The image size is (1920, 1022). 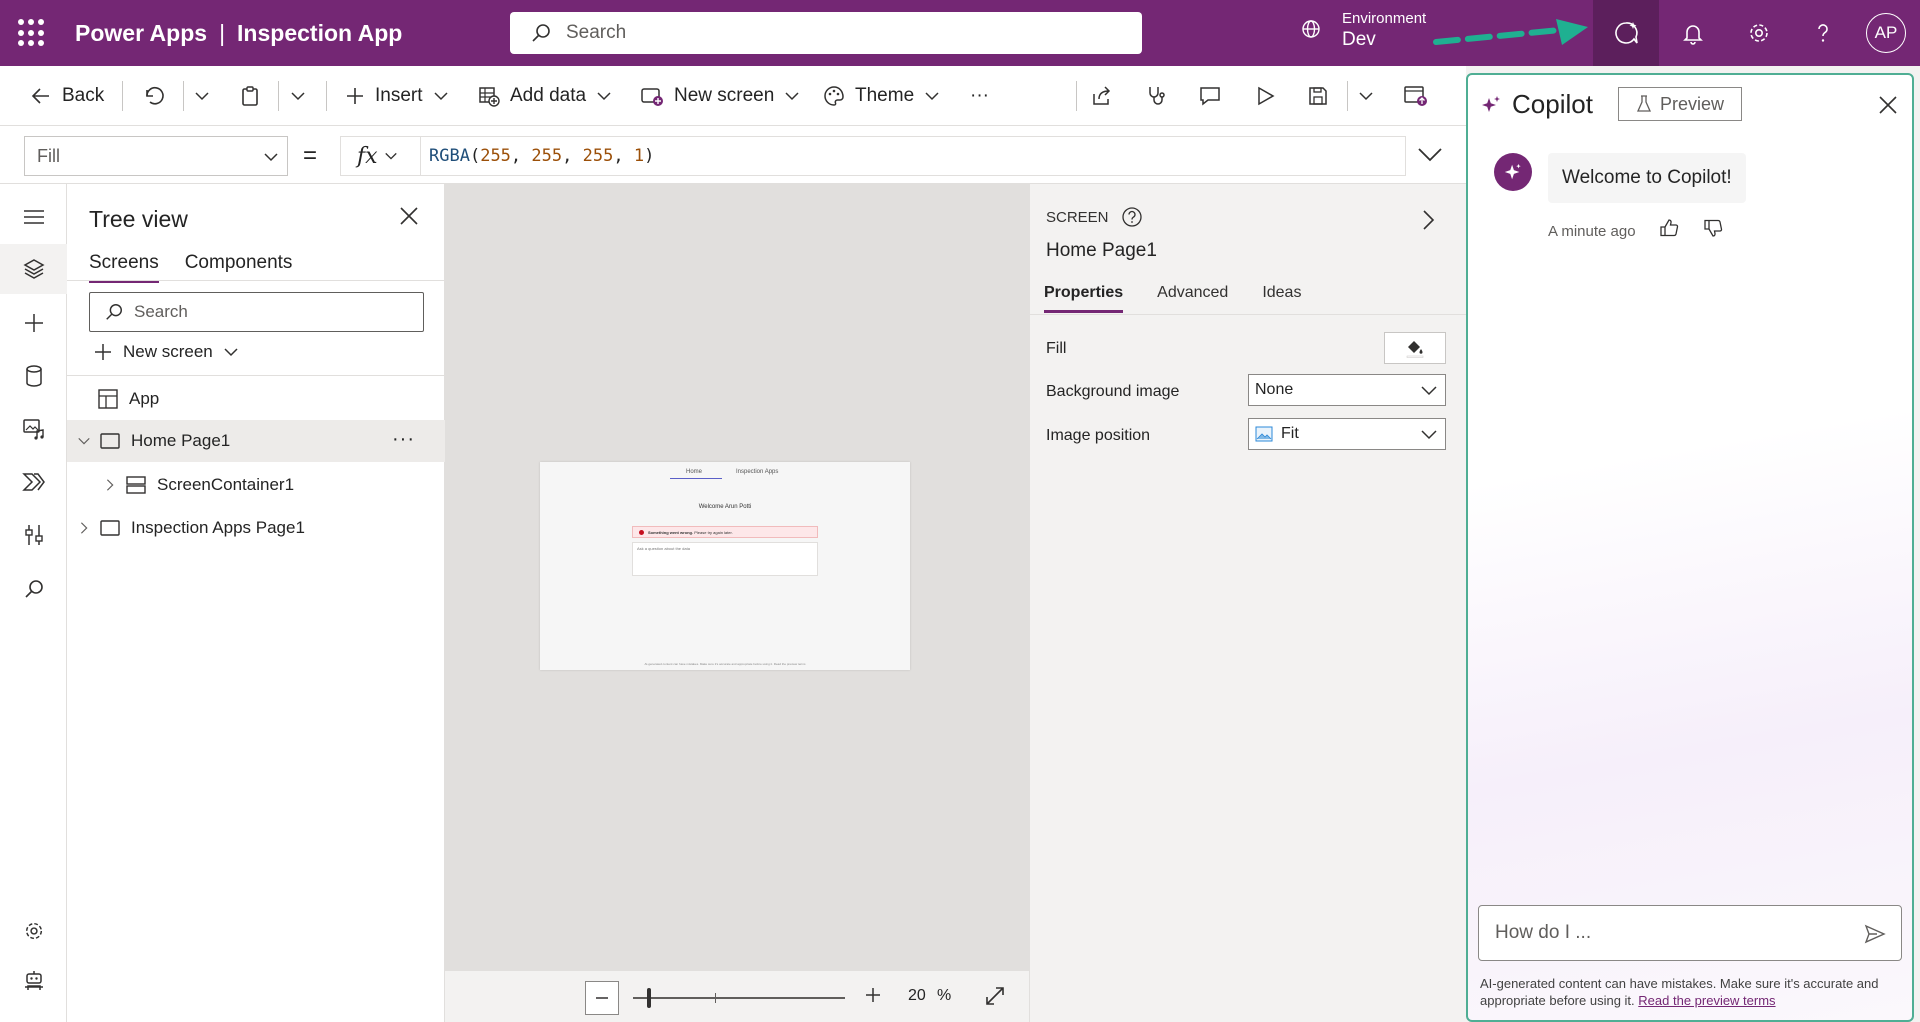 I want to click on chevron-right-icon, so click(x=1429, y=220).